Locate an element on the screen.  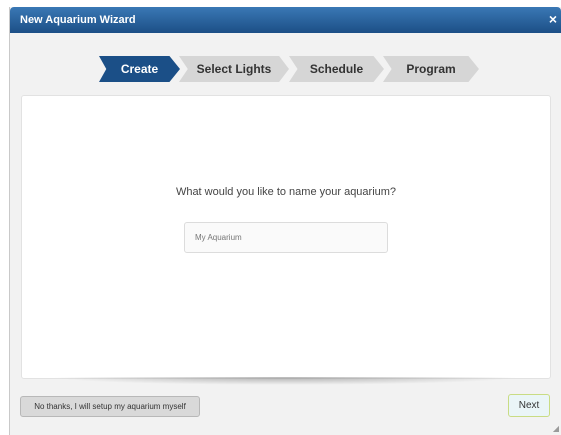
next-button: Next is located at coordinates (529, 405).